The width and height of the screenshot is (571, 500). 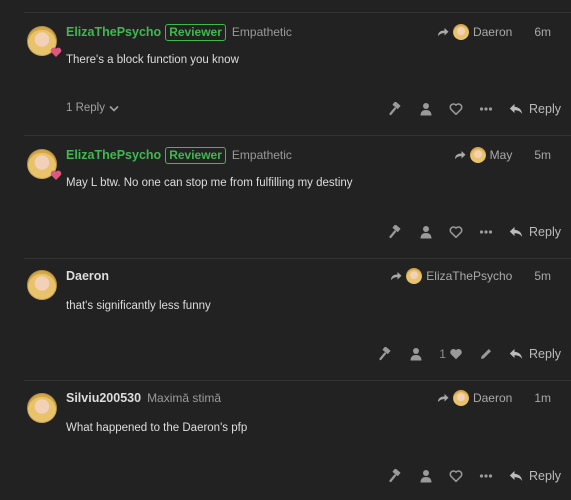 I want to click on chevron-down-icon, so click(x=114, y=108).